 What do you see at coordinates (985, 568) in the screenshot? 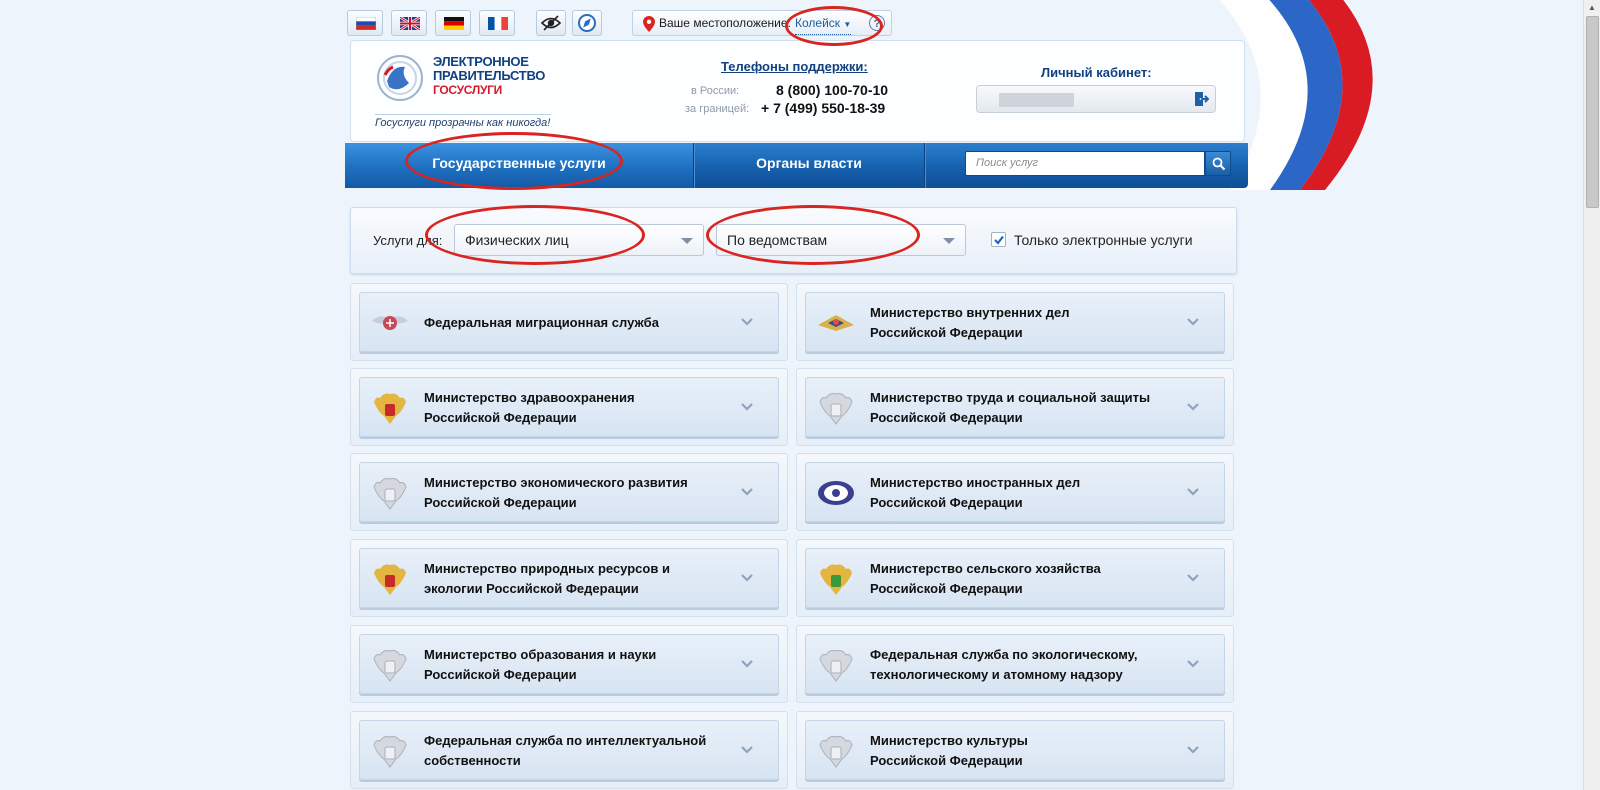
I see `service-card-title-line-1: Министерство сельского хозяйства` at bounding box center [985, 568].